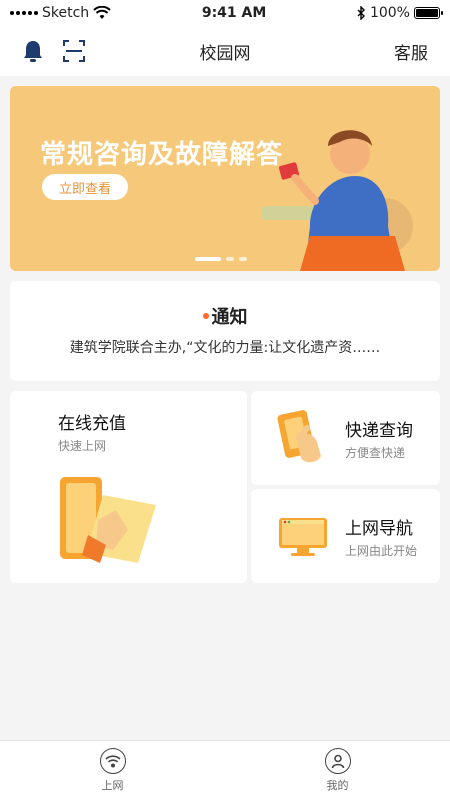 The width and height of the screenshot is (450, 800). Describe the element at coordinates (205, 316) in the screenshot. I see `notice-dot-icon` at that location.